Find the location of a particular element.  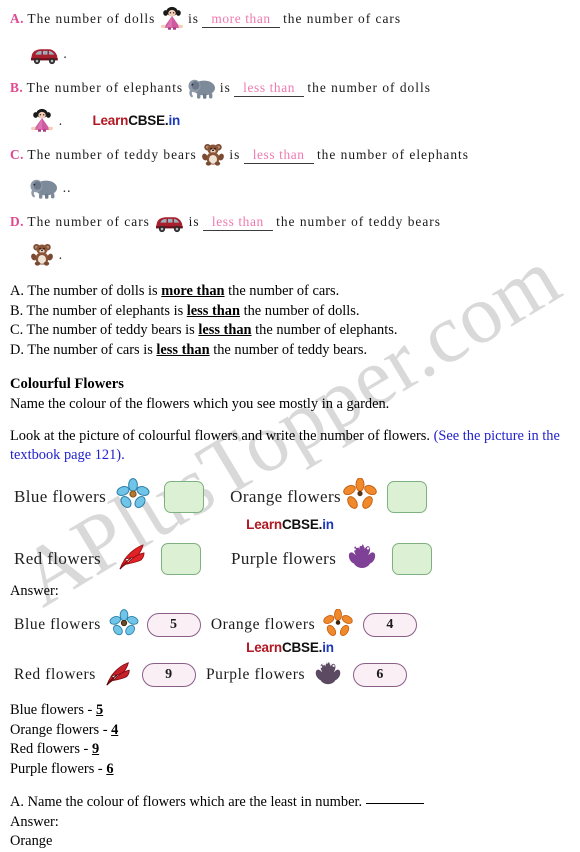

answer-box-red-flowers is located at coordinates (181, 558).